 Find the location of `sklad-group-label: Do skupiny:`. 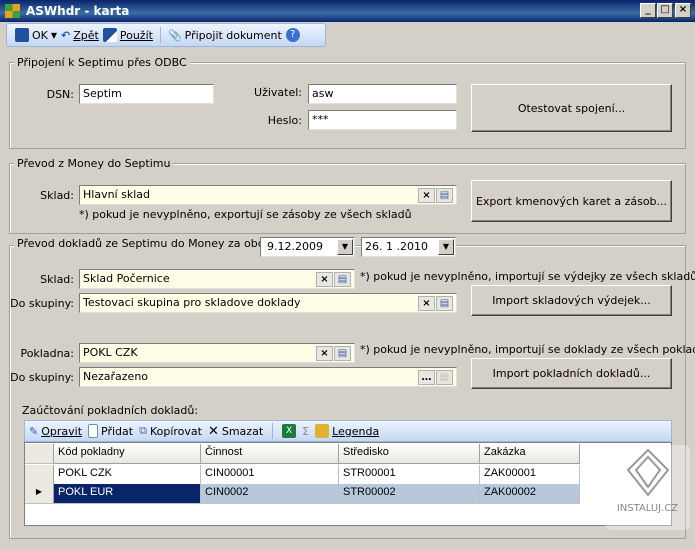

sklad-group-label: Do skupiny: is located at coordinates (42, 303).